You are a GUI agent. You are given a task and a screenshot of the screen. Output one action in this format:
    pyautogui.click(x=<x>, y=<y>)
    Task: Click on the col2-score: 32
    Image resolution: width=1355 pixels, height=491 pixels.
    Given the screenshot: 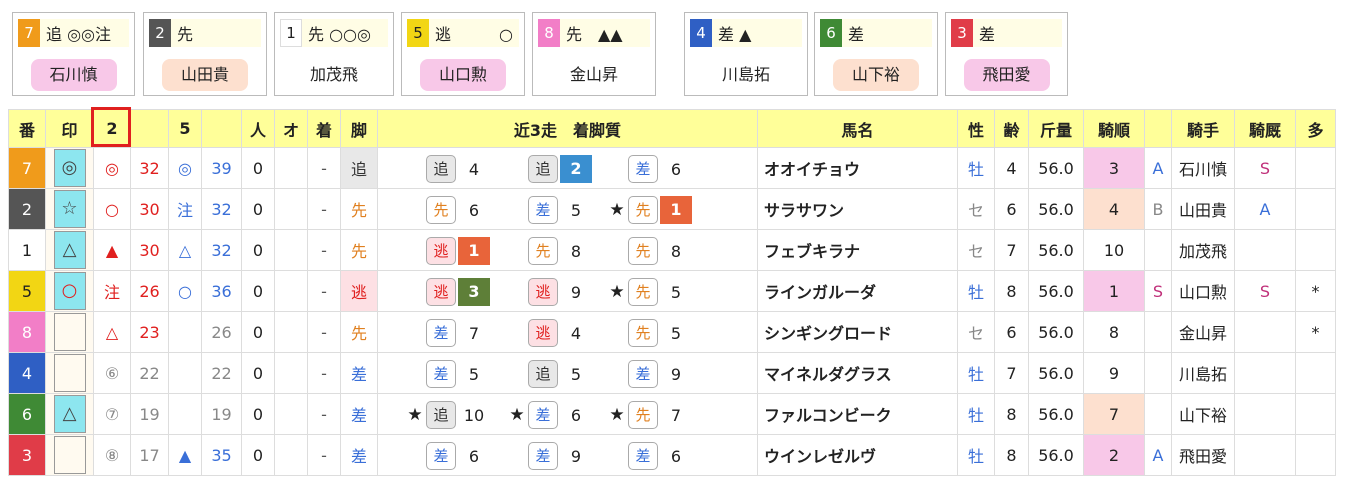 What is the action you would take?
    pyautogui.click(x=149, y=168)
    